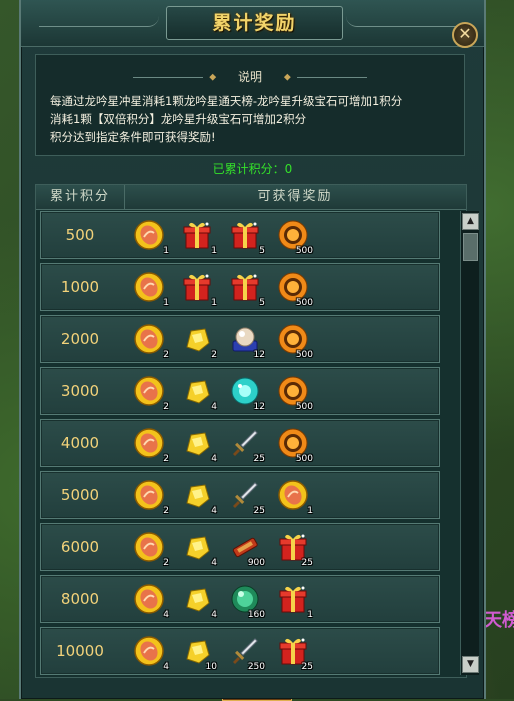  What do you see at coordinates (406, 21) in the screenshot?
I see `title-ornament-right` at bounding box center [406, 21].